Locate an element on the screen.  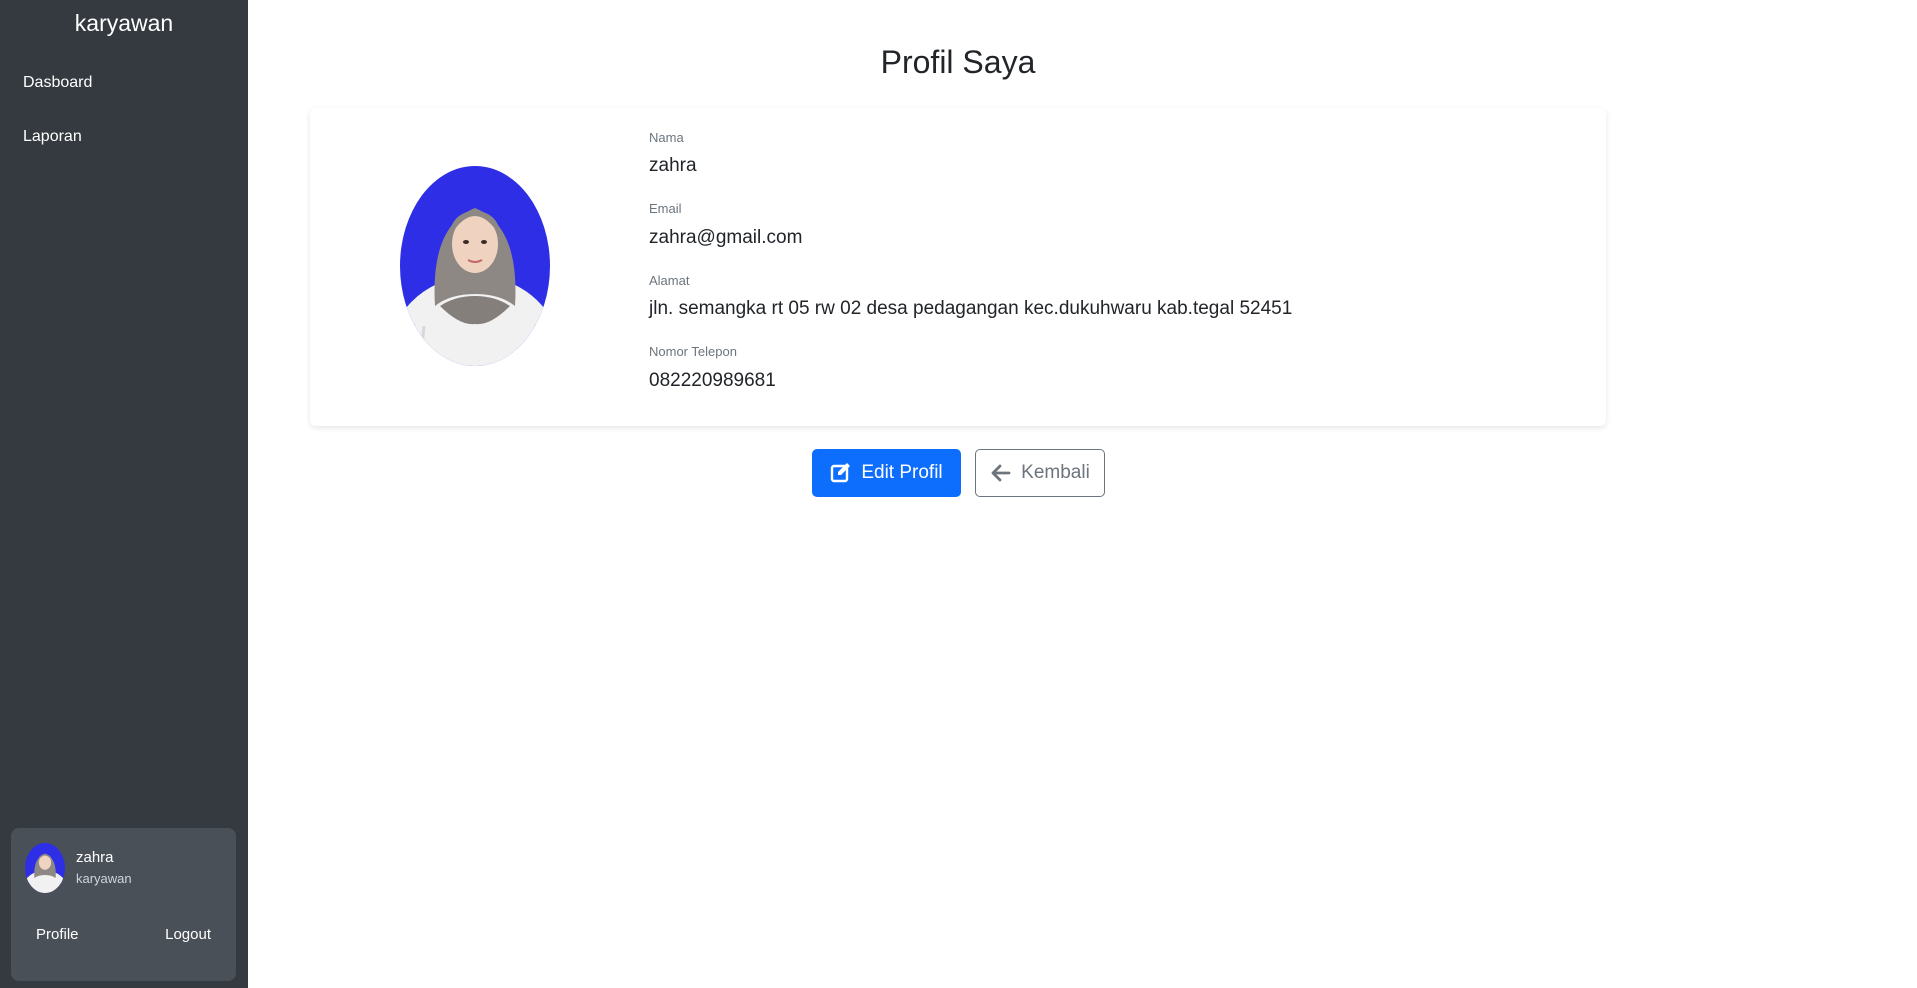
telepon-value: 082220989681 is located at coordinates (712, 380).